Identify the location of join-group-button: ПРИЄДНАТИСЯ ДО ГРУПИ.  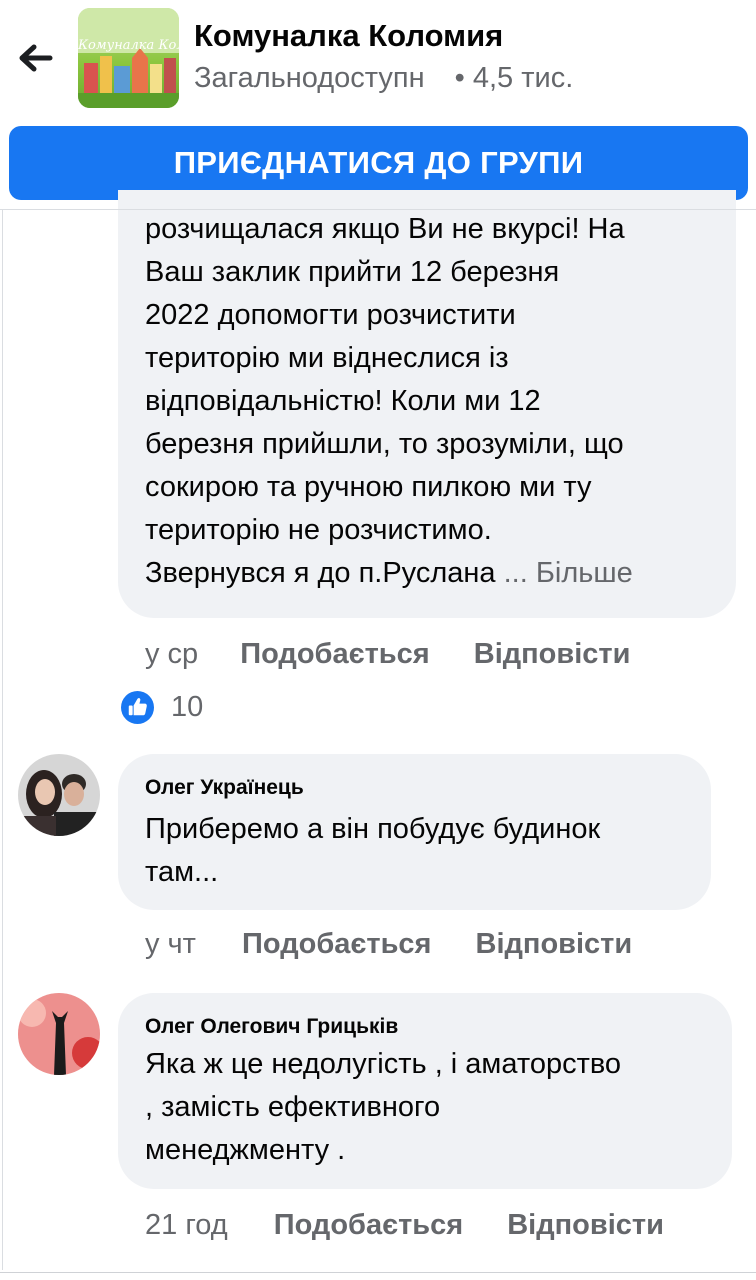
(378, 163).